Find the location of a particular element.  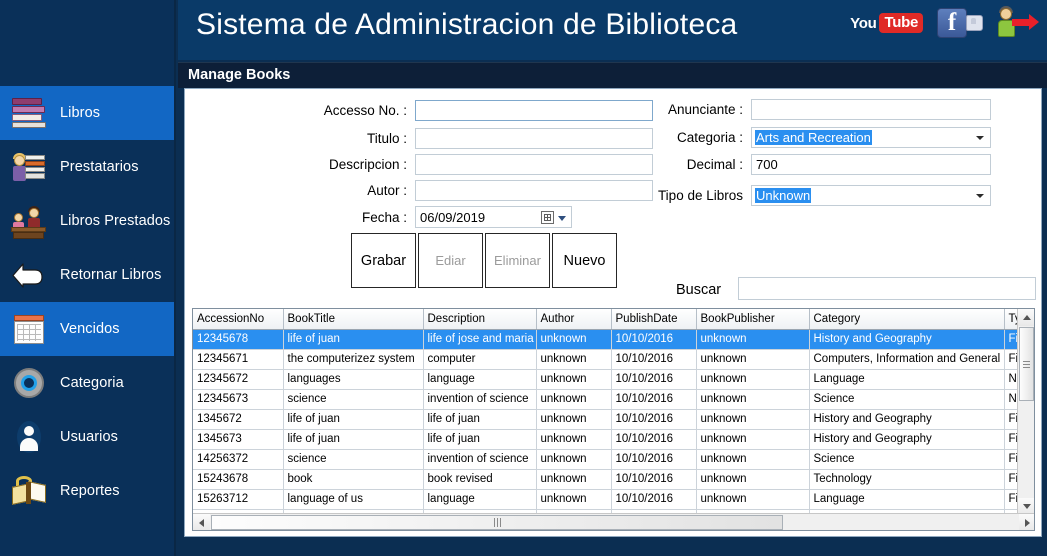

sidebar-item-usuarios: Usuarios is located at coordinates (87, 437).